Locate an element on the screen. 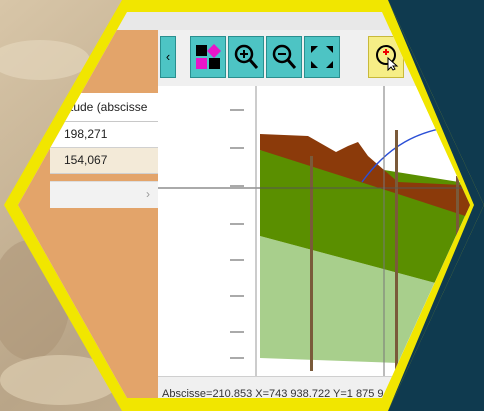 The height and width of the screenshot is (411, 484). table-horizontal-scrollbar: › is located at coordinates (104, 194).